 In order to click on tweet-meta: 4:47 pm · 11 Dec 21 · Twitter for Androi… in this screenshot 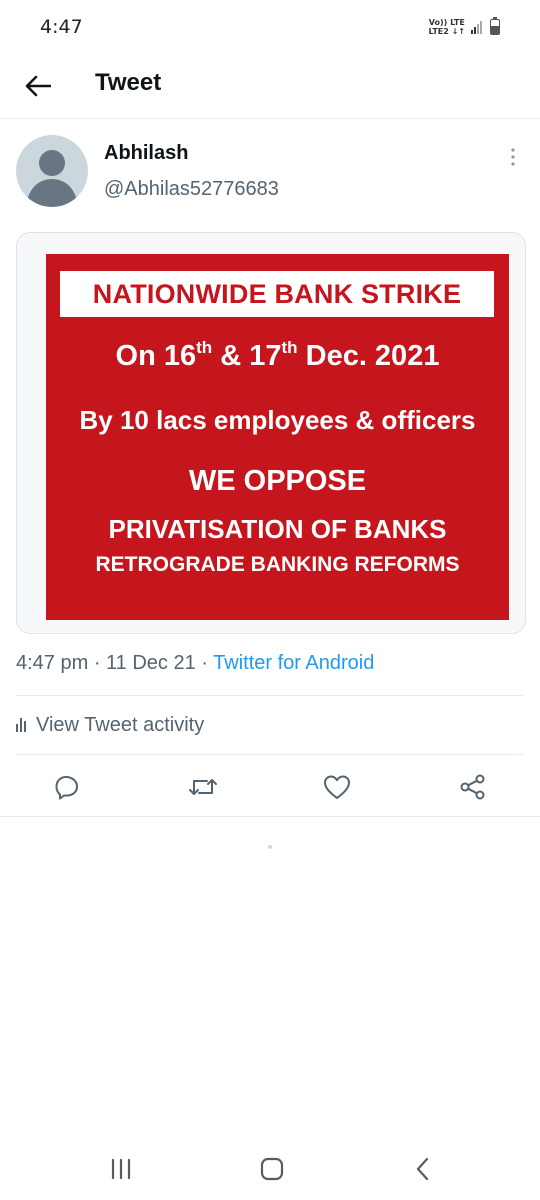, I will do `click(195, 663)`.